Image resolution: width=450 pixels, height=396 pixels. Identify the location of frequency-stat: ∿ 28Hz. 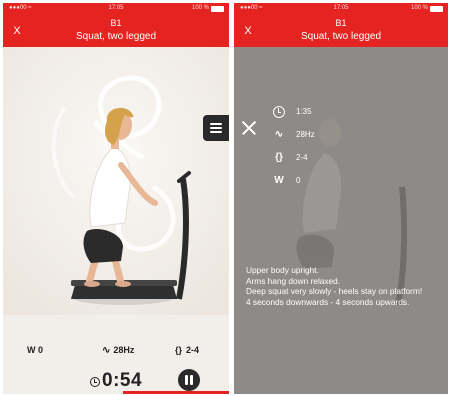
(118, 350).